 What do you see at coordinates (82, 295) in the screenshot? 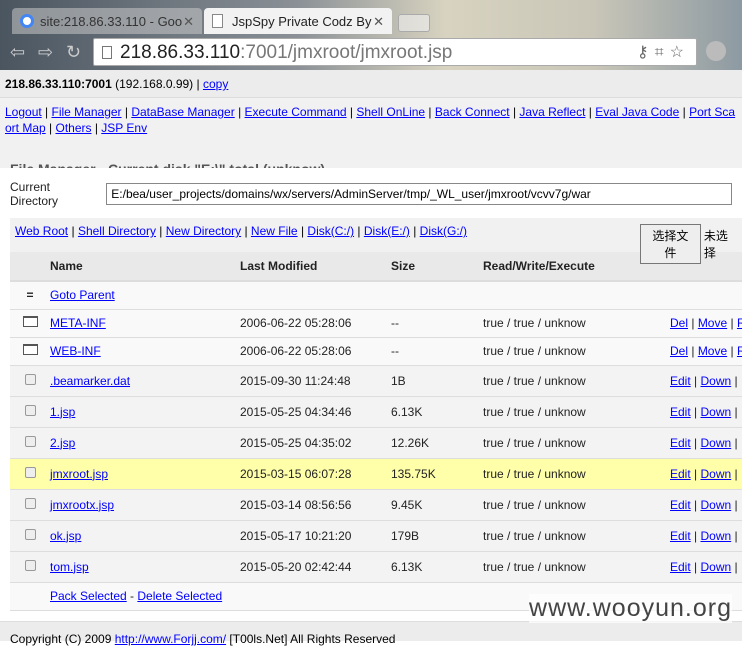
I see `goto-parent-link: Goto Parent` at bounding box center [82, 295].